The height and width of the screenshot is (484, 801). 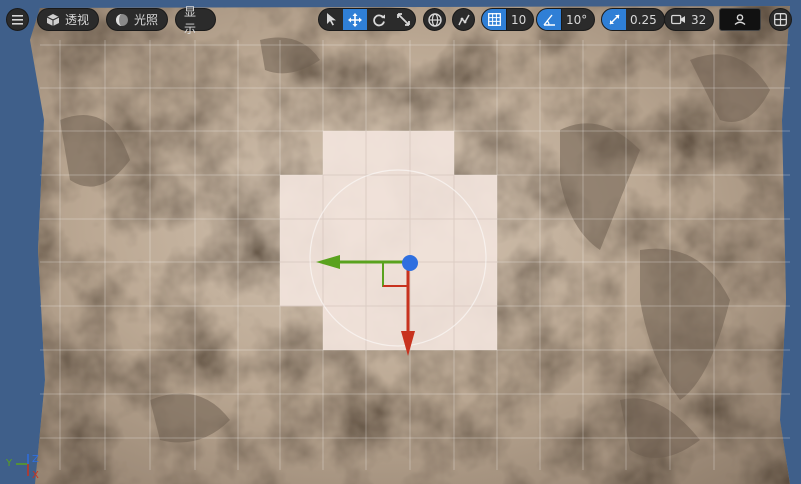 I want to click on transform-tool-group, so click(x=367, y=19).